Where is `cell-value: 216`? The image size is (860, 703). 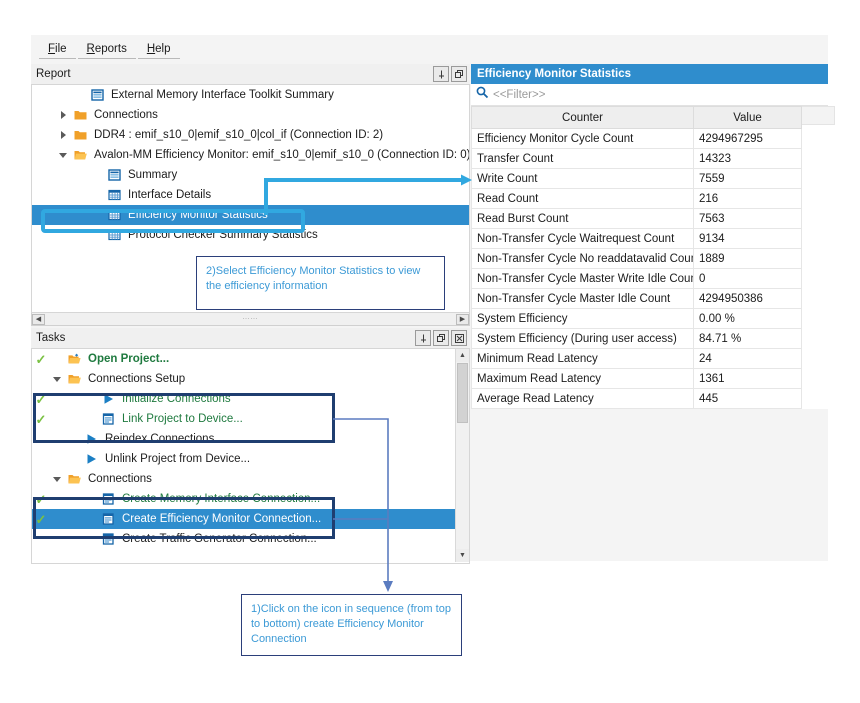 cell-value: 216 is located at coordinates (747, 198).